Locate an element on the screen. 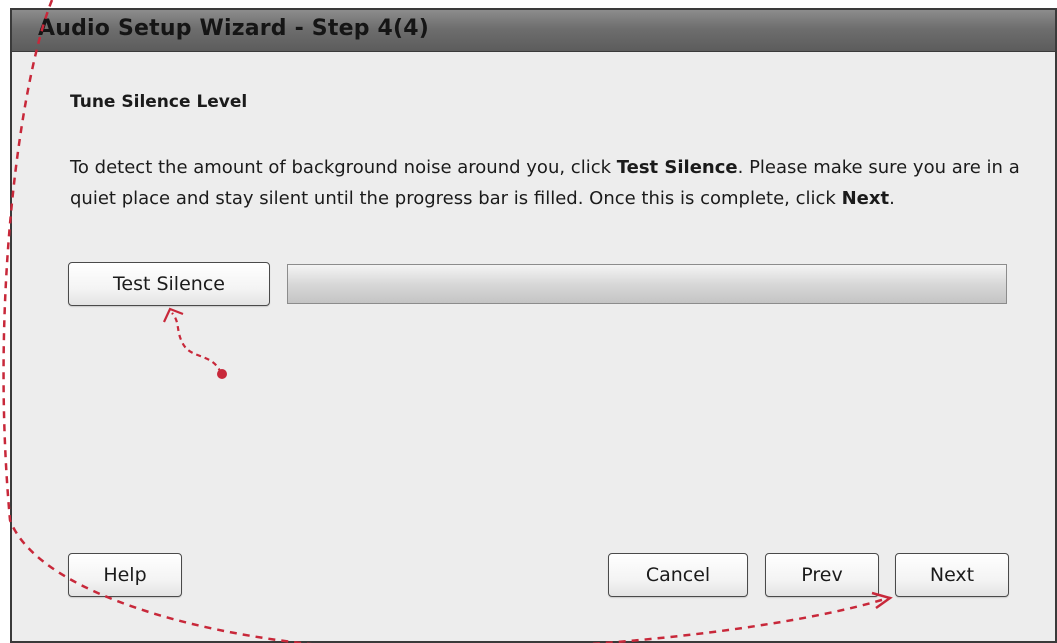  instructions-bold-test-silence: Test Silence is located at coordinates (677, 167).